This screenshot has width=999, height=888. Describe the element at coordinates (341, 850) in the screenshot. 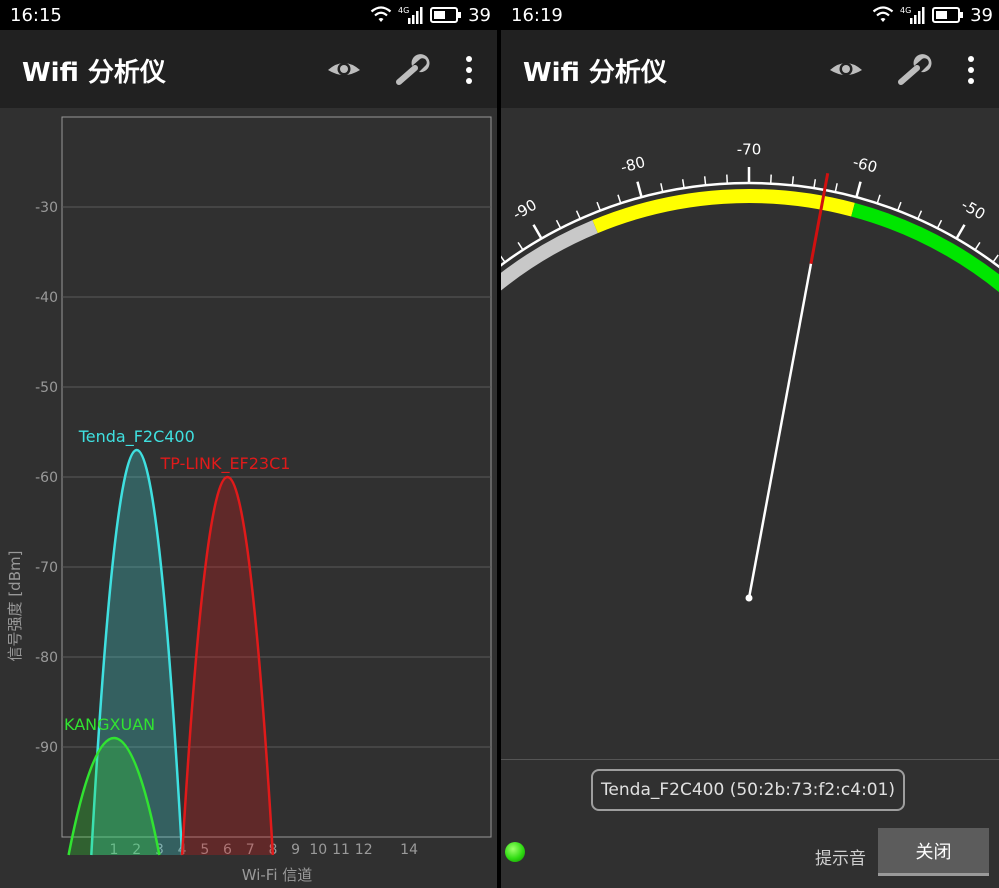

I see `x-tick-label: 11` at that location.